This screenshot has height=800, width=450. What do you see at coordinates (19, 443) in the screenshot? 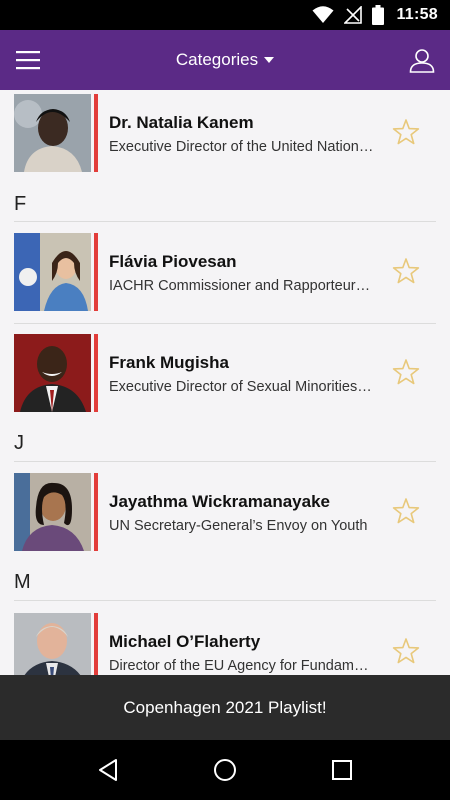
I see `section-header: J` at bounding box center [19, 443].